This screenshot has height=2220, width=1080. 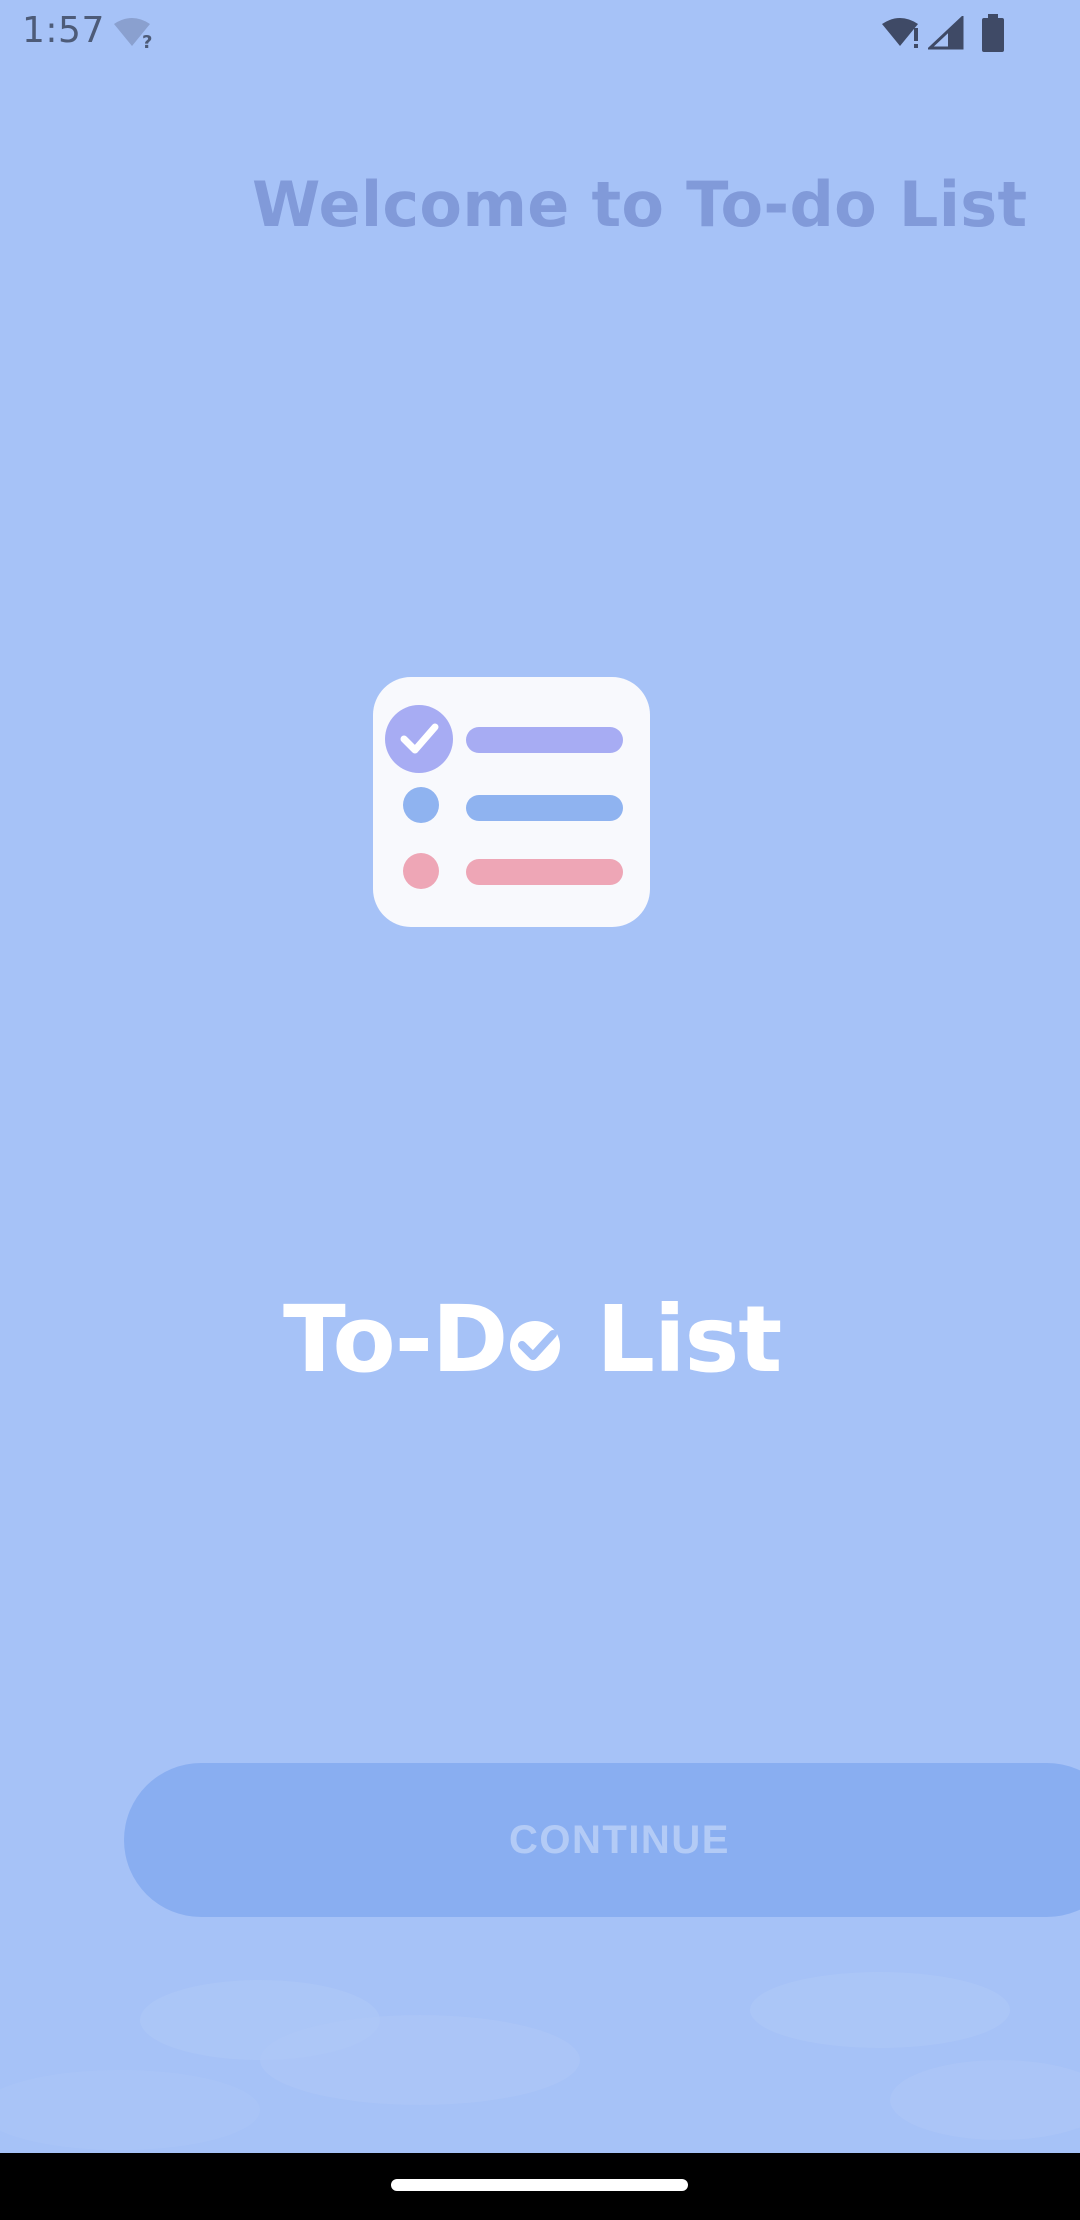 What do you see at coordinates (536, 1332) in the screenshot?
I see `check-circle-icon` at bounding box center [536, 1332].